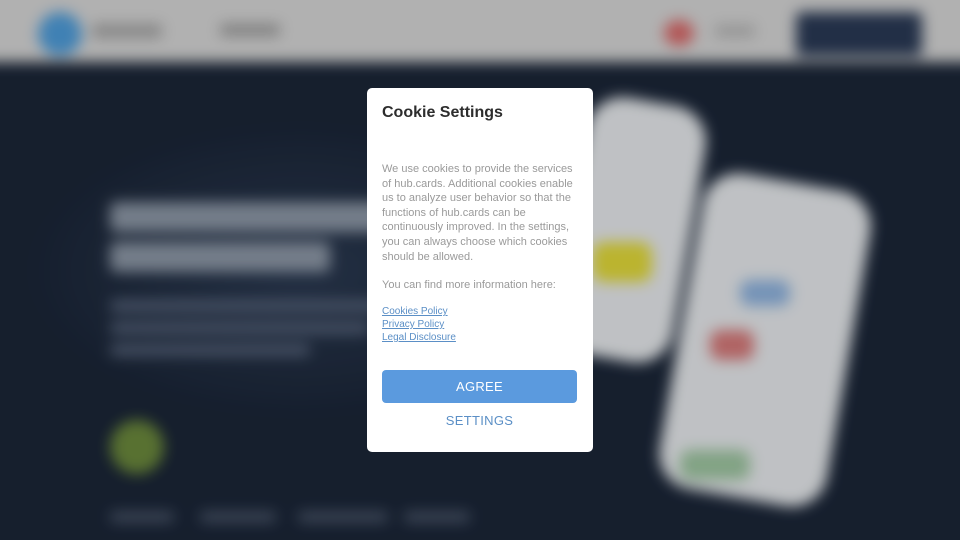 The width and height of the screenshot is (960, 540). I want to click on privacy-policy-link: Privacy Policy, so click(480, 325).